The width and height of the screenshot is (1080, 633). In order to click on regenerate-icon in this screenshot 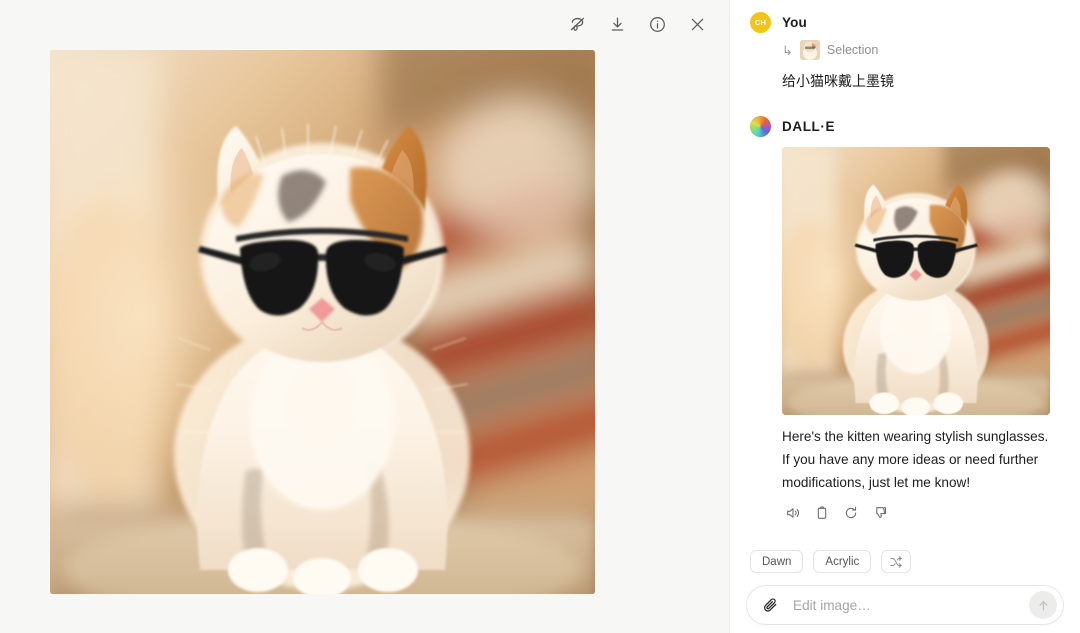, I will do `click(850, 512)`.